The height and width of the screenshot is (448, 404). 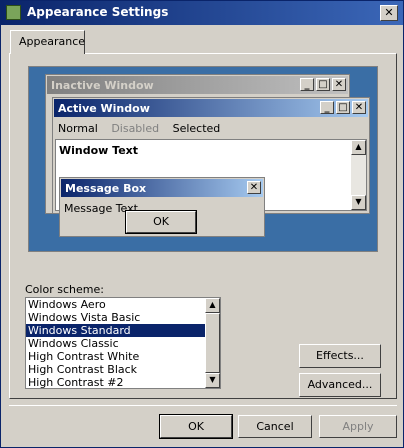 I want to click on list-item: High Contrast Black, so click(x=123, y=369).